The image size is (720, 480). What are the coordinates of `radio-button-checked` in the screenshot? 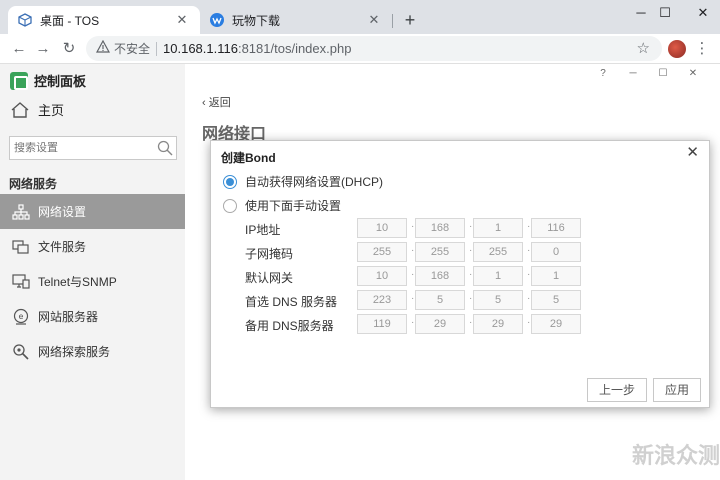 It's located at (230, 181).